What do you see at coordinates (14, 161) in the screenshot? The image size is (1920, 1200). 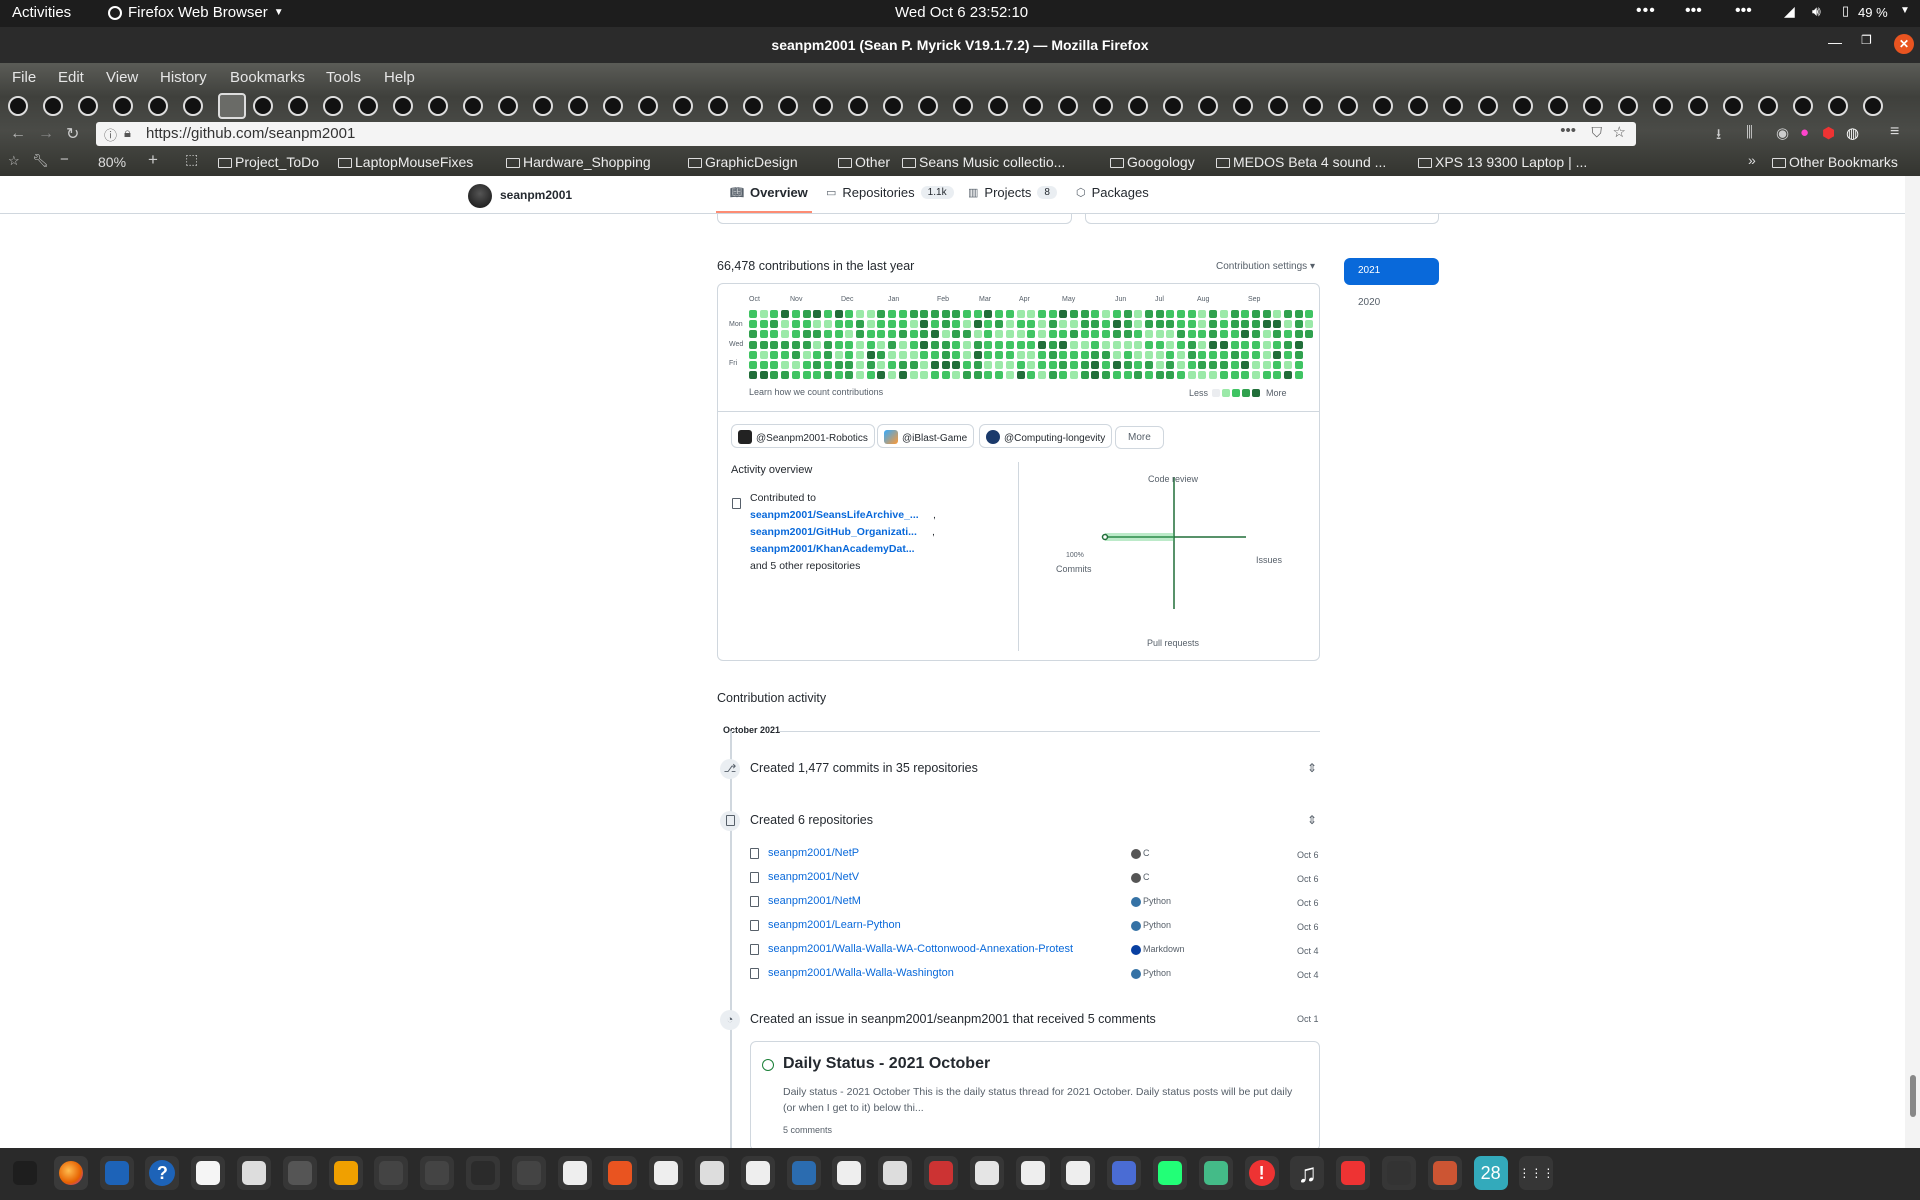 I see `bookmark-star-icon-2: ☆` at bounding box center [14, 161].